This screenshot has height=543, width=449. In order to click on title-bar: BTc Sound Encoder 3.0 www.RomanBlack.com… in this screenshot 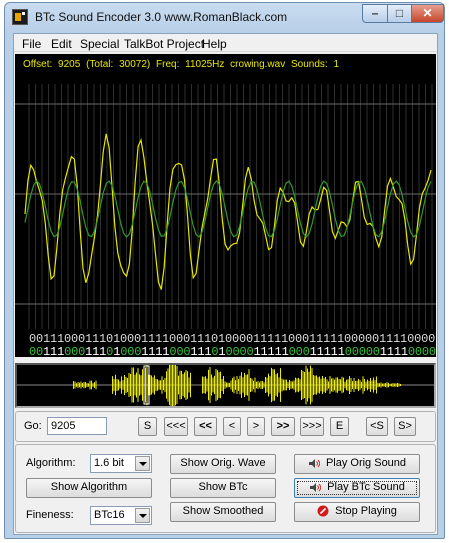, I will do `click(224, 17)`.